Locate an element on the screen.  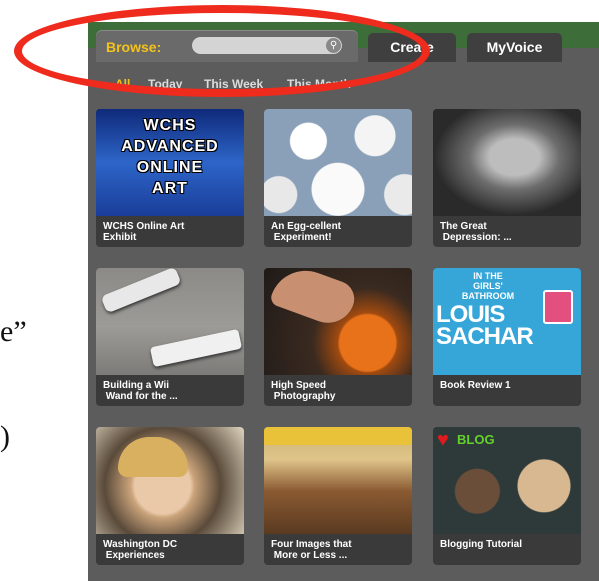
thread-title: Book Review 1 is located at coordinates (475, 385).